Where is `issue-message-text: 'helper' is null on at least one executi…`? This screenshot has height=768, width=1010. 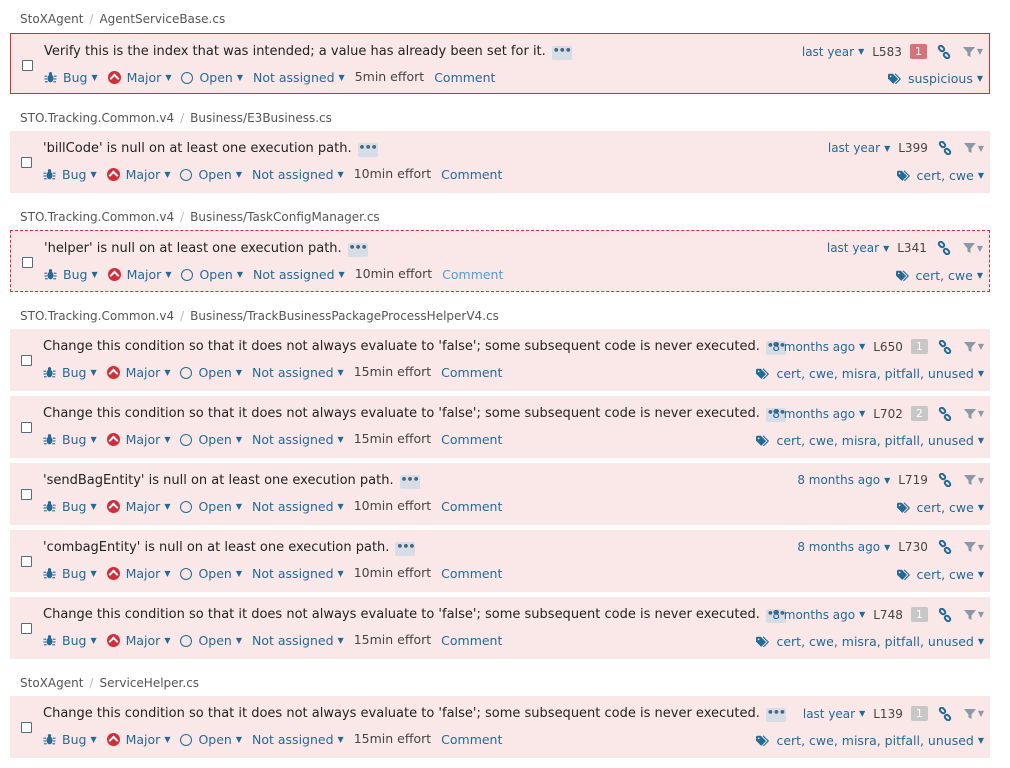 issue-message-text: 'helper' is null on at least one executi… is located at coordinates (193, 248).